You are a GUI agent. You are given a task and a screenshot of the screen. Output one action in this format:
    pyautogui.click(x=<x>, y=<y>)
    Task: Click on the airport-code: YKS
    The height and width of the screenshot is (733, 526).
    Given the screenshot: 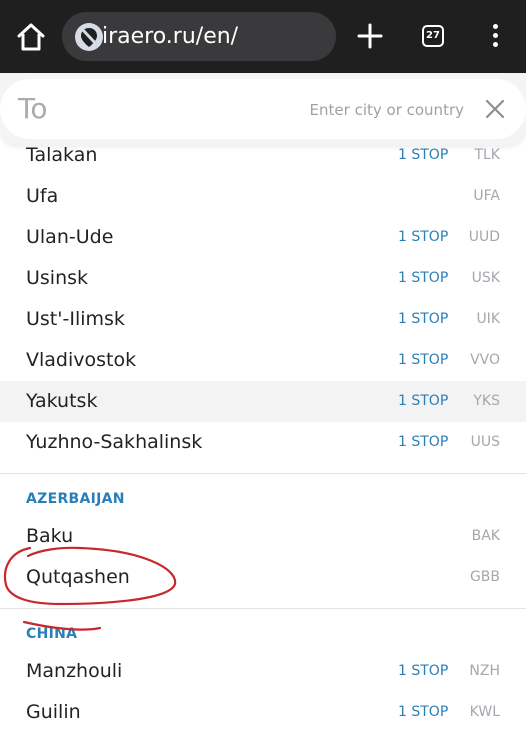 What is the action you would take?
    pyautogui.click(x=486, y=401)
    